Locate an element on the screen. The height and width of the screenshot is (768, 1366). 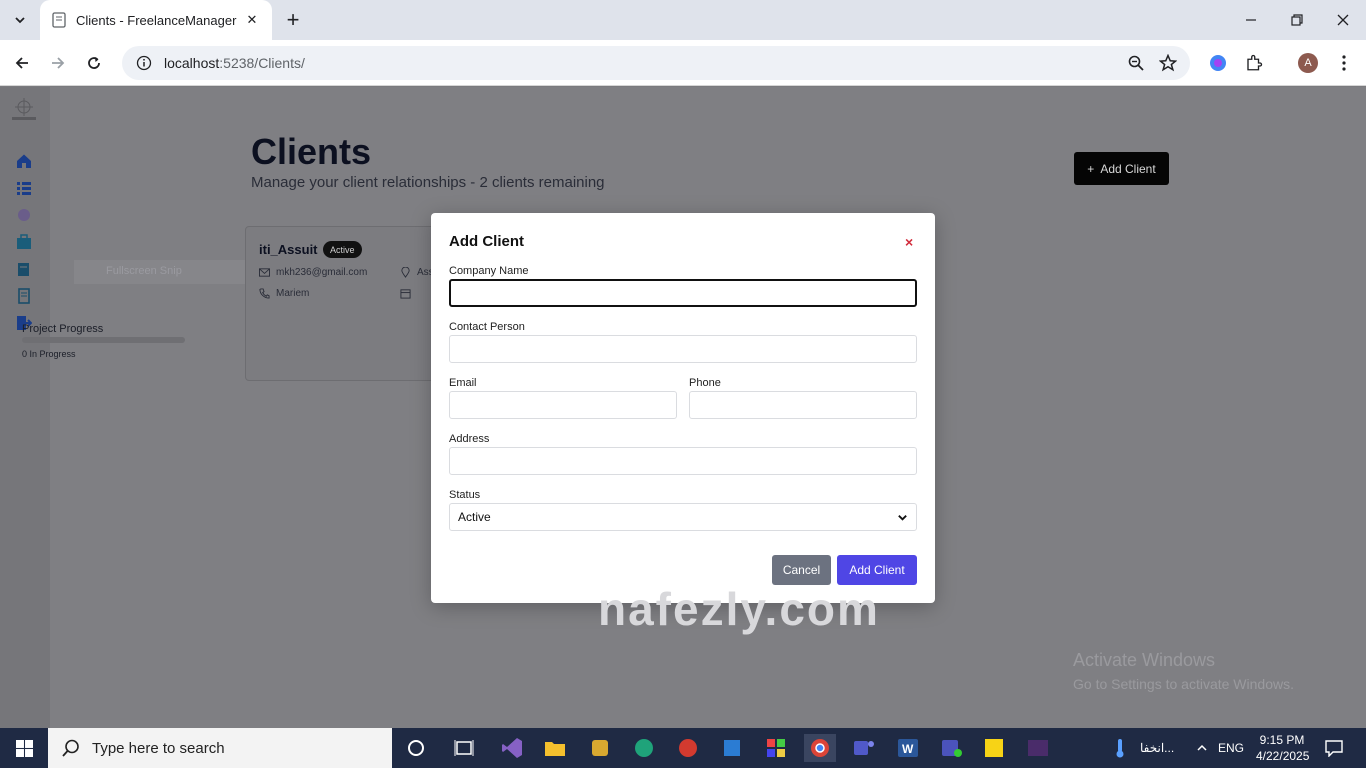
start-button is located at coordinates (24, 748).